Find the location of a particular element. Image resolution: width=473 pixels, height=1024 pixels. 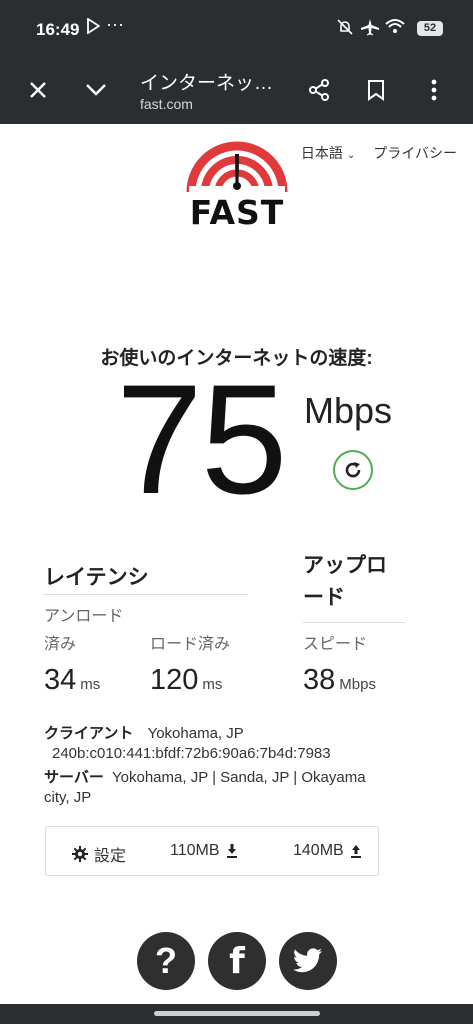

mute-icon is located at coordinates (345, 30).